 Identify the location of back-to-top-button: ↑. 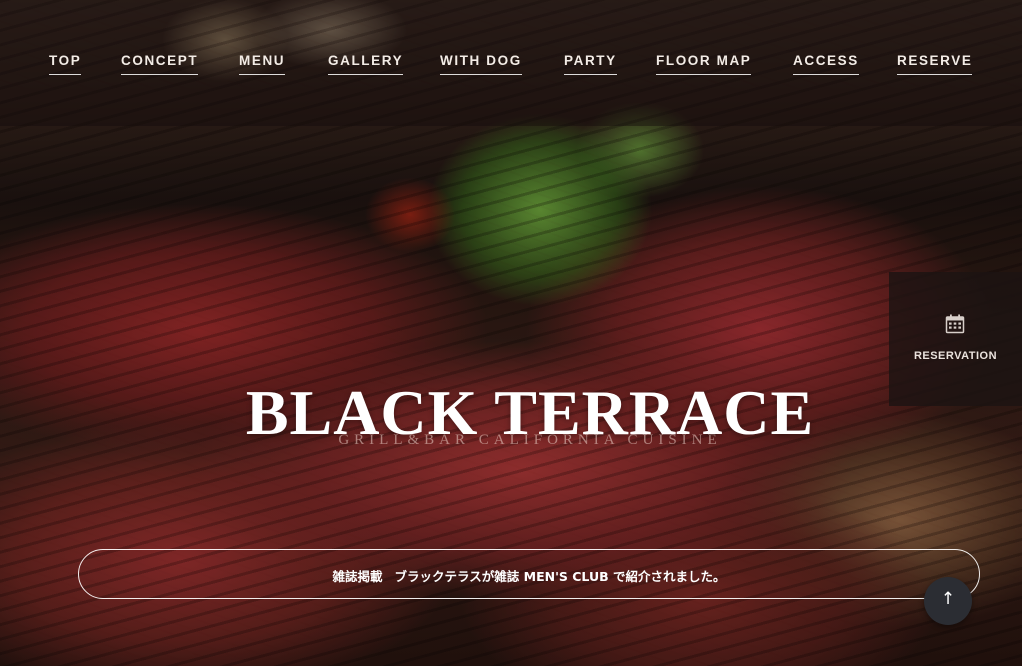
(948, 601).